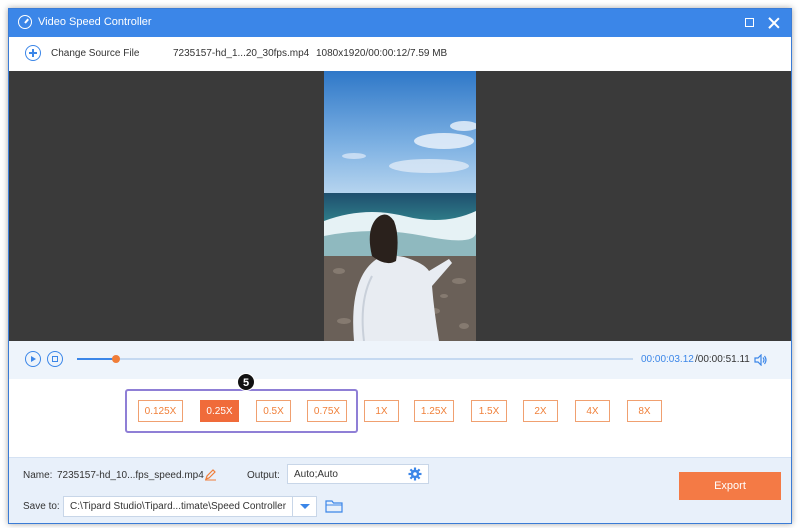 The width and height of the screenshot is (800, 528). I want to click on pencil-icon, so click(210, 474).